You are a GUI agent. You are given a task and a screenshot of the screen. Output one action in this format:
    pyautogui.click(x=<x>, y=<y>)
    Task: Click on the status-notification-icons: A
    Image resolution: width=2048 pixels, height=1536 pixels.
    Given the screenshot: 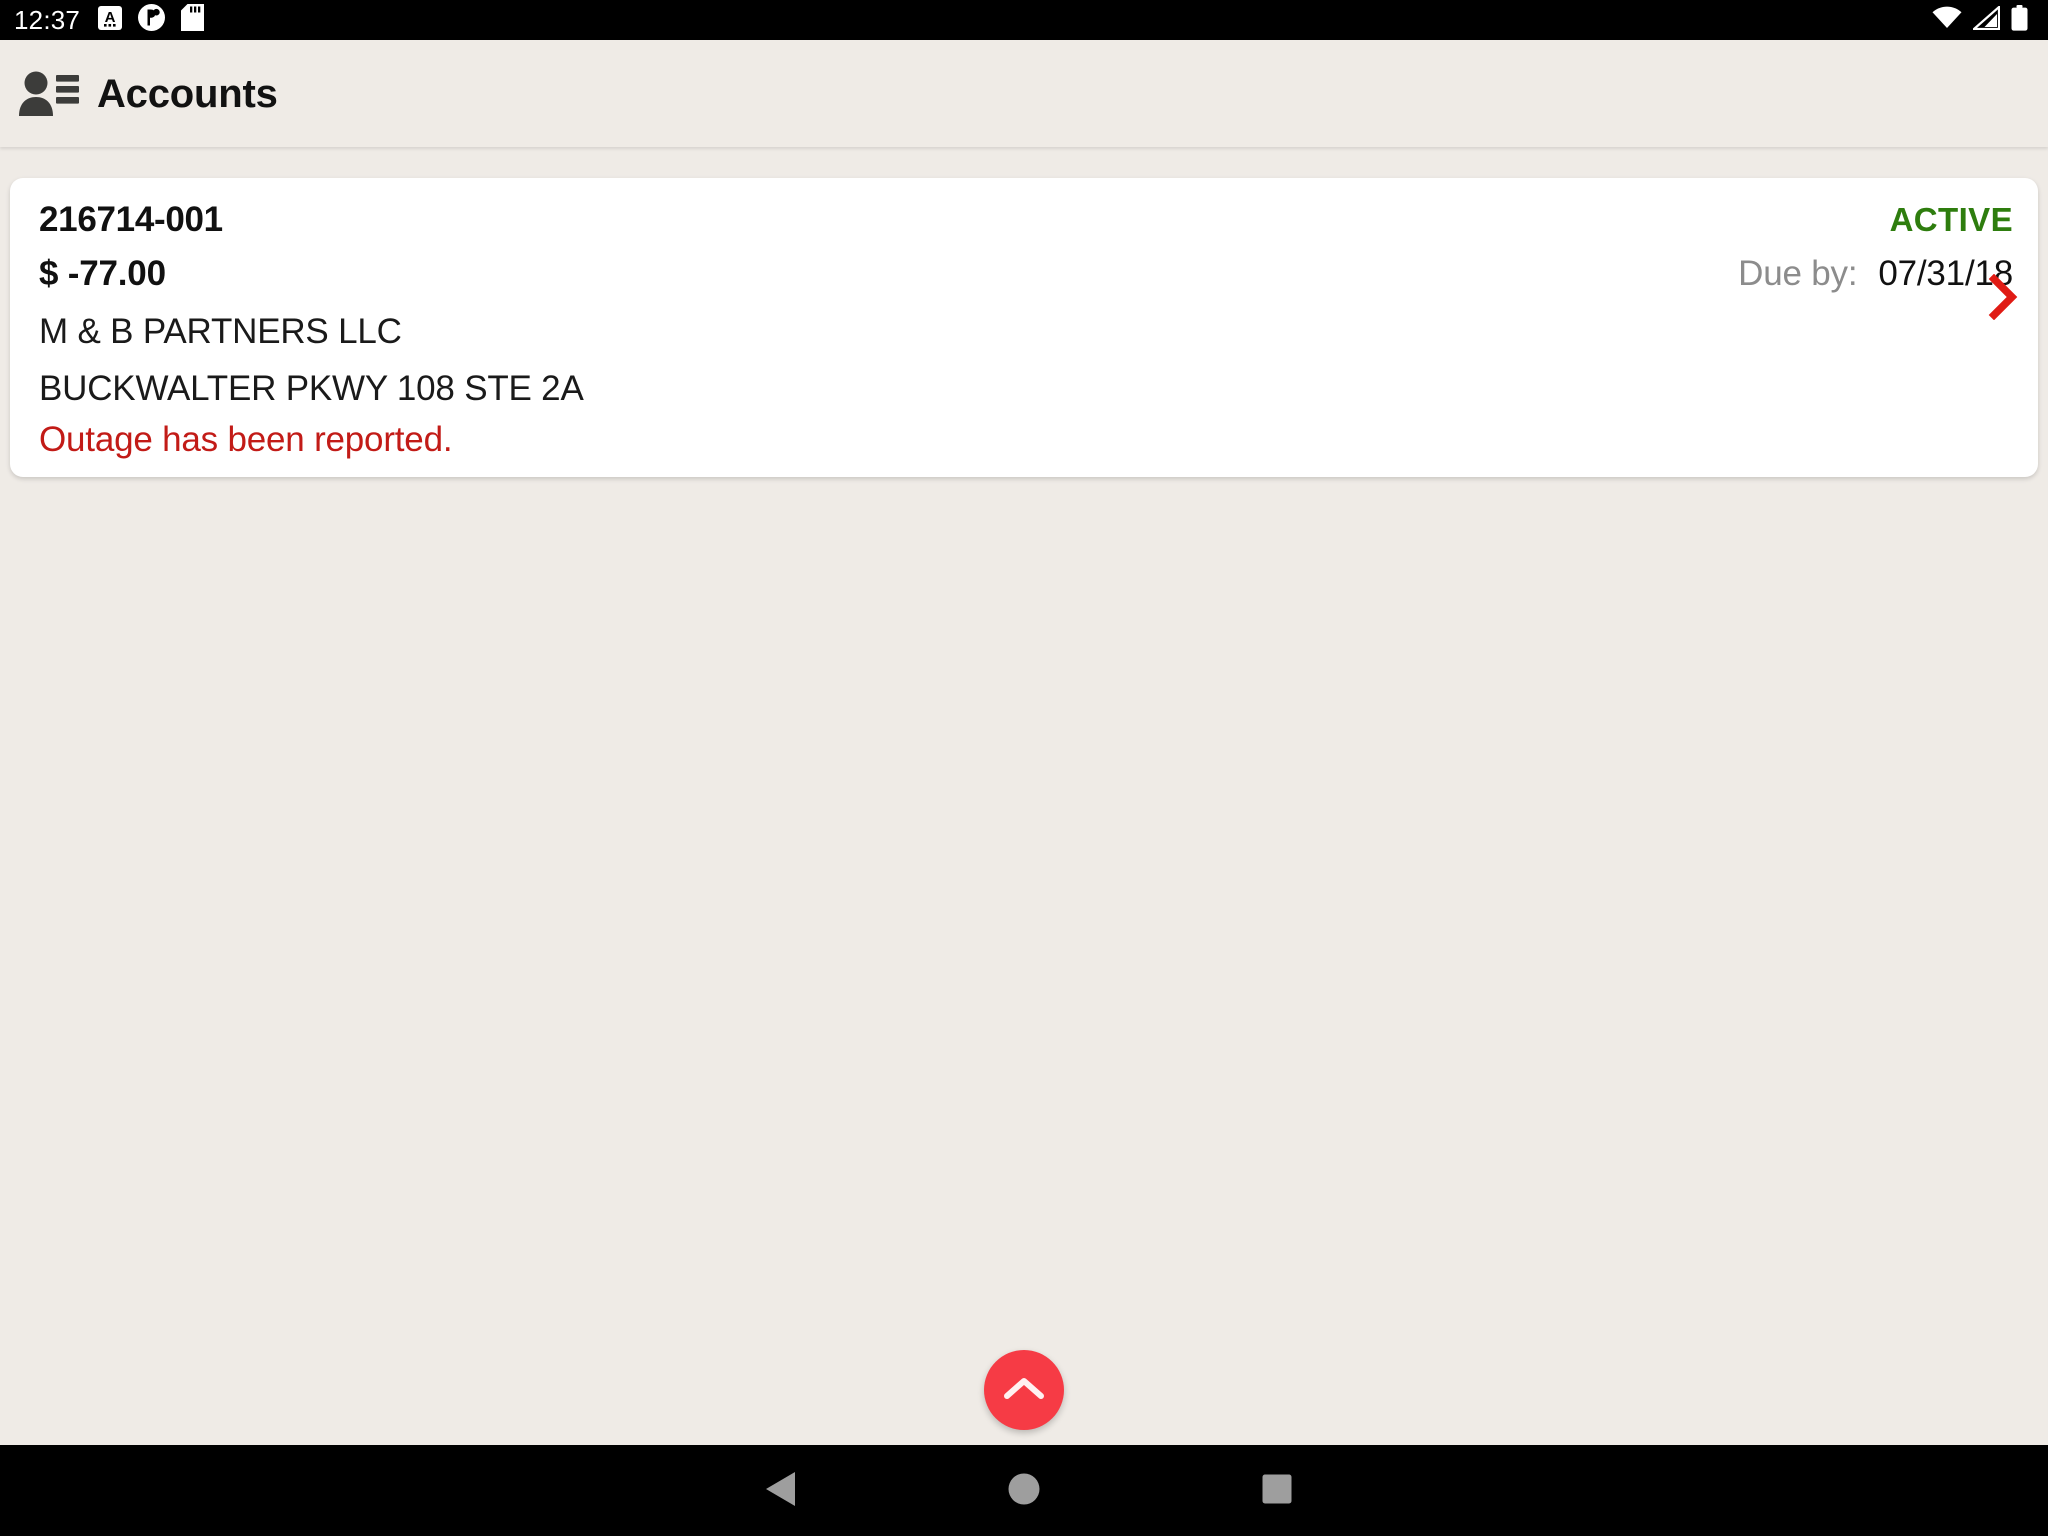 What is the action you would take?
    pyautogui.click(x=151, y=20)
    